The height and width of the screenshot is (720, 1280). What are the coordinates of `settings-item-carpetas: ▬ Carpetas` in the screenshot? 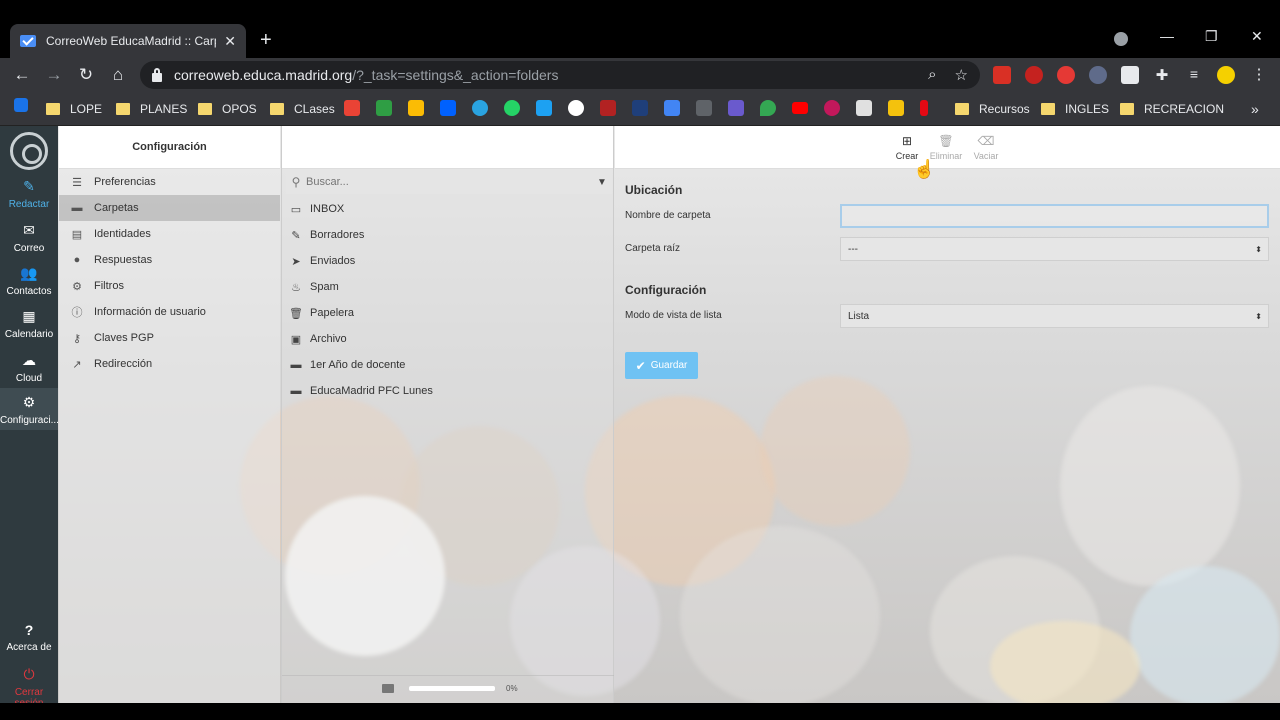 It's located at (169, 208).